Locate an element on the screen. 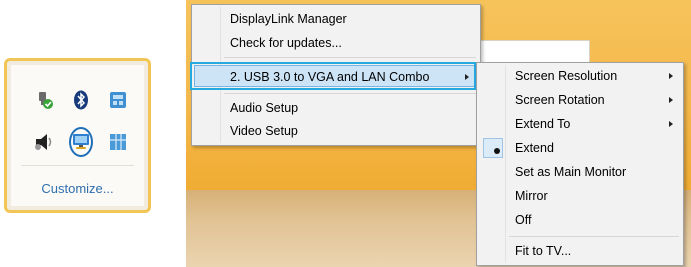 Image resolution: width=691 pixels, height=267 pixels. menu-item-label: Screen Rotation is located at coordinates (560, 100).